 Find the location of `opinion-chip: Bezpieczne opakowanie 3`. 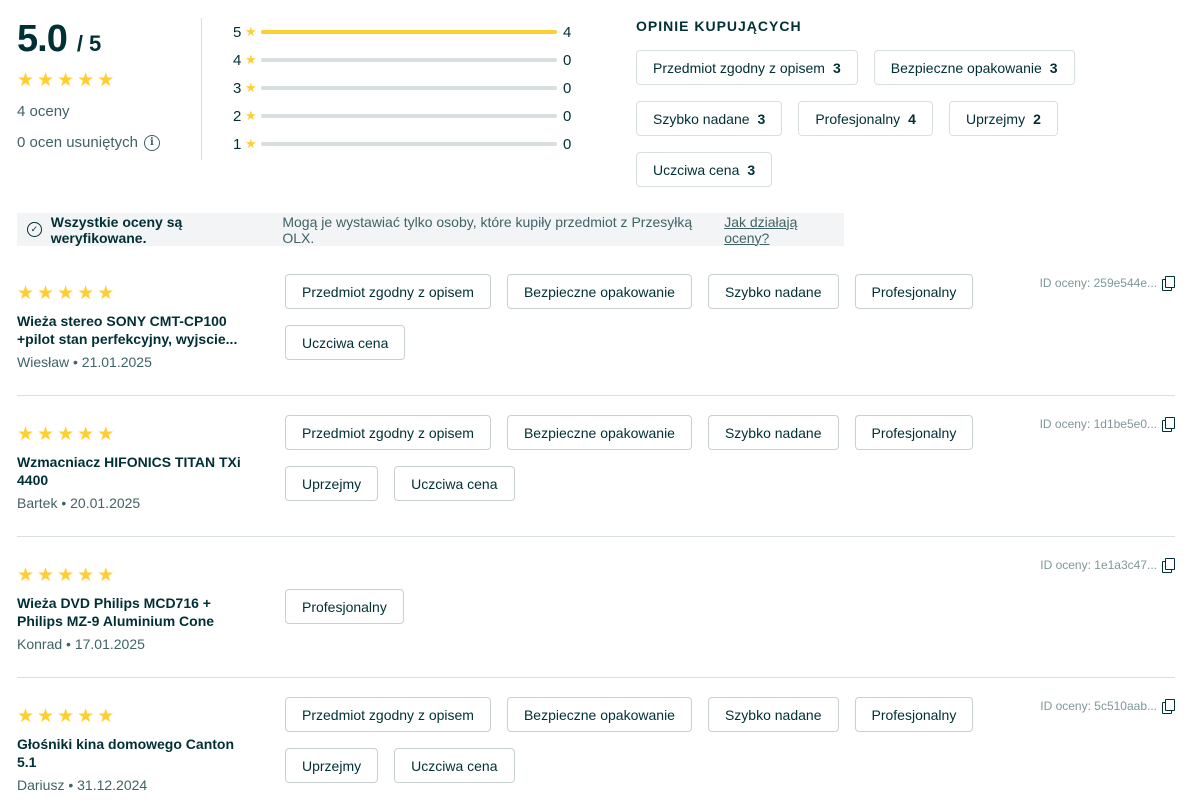

opinion-chip: Bezpieczne opakowanie 3 is located at coordinates (974, 67).